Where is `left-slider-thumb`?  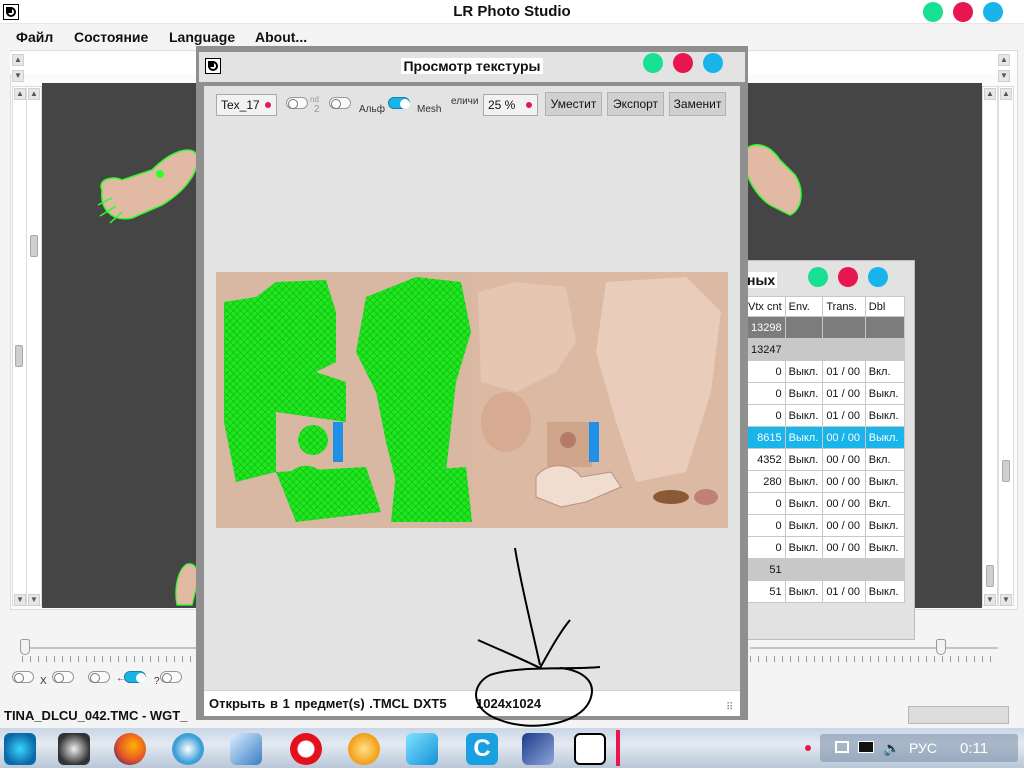 left-slider-thumb is located at coordinates (25, 647).